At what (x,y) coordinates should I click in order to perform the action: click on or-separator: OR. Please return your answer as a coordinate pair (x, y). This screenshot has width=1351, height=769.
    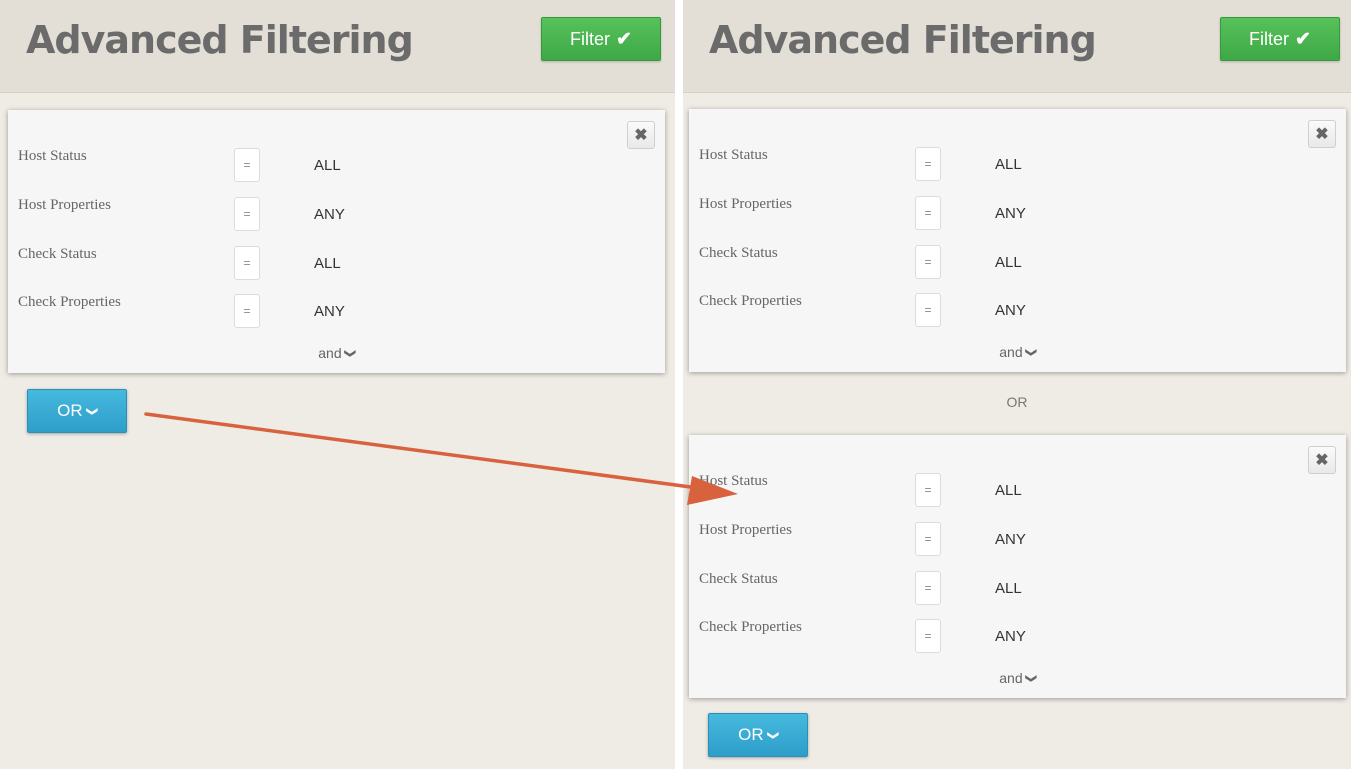
    Looking at the image, I should click on (1017, 402).